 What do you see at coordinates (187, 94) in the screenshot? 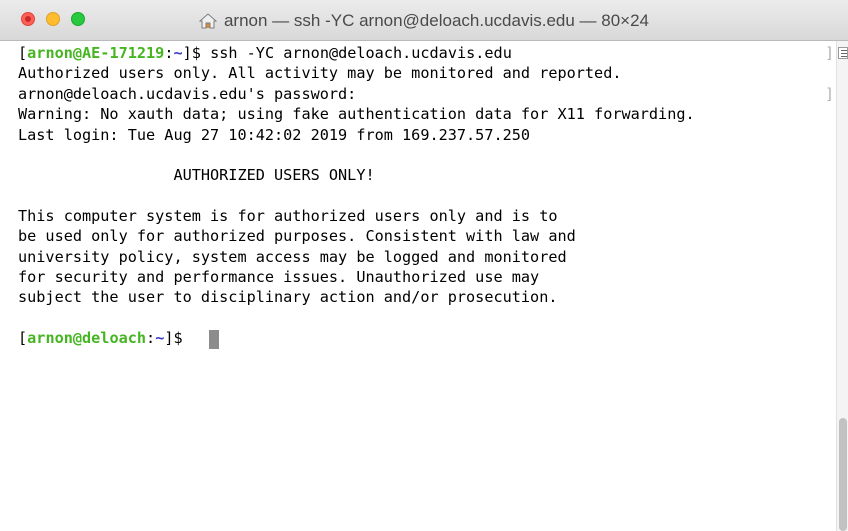
I see `terminal-line-3: arnon@deloach.ucdavis.edu's password:` at bounding box center [187, 94].